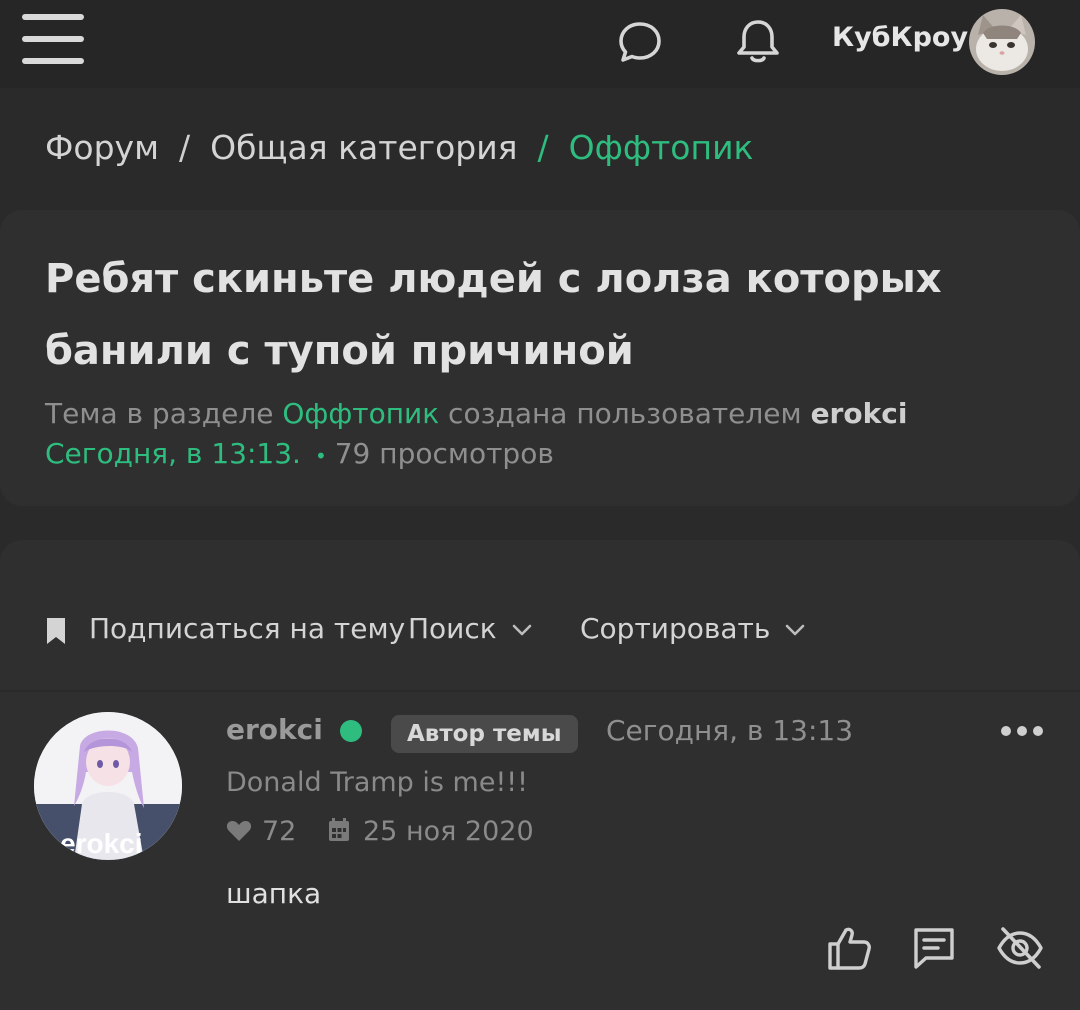  Describe the element at coordinates (377, 782) in the screenshot. I see `user-custom-title: Donald Tramp is me!!!` at that location.